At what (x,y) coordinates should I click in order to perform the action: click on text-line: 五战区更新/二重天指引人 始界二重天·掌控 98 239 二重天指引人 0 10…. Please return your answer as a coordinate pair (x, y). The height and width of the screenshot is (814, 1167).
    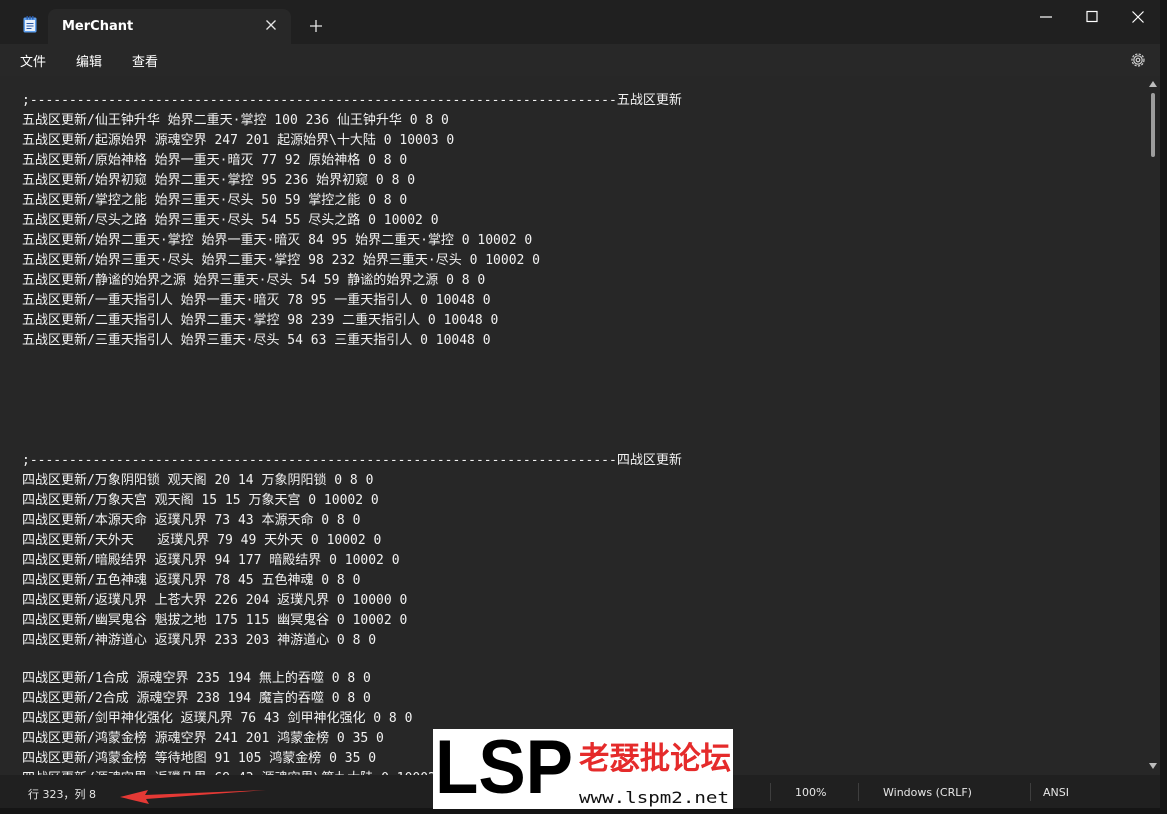
    Looking at the image, I should click on (260, 320).